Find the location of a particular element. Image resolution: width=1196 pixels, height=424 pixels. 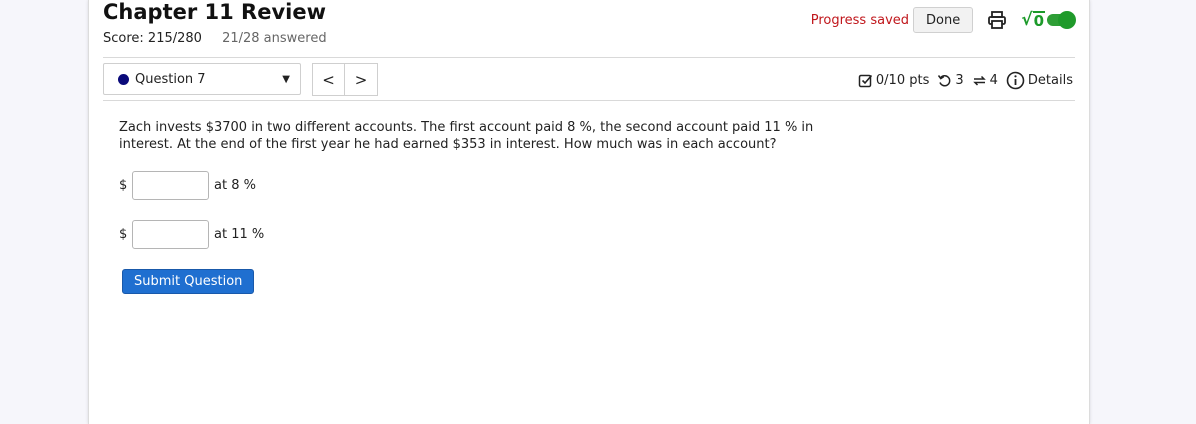

score-text: Score: 215/280 is located at coordinates (152, 38).